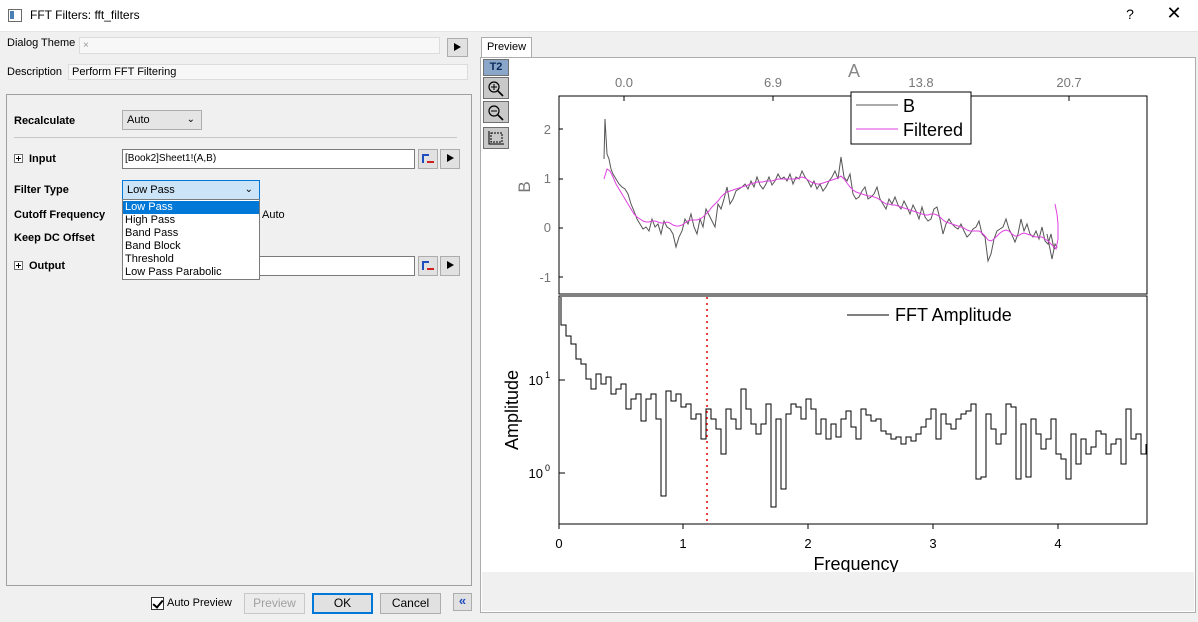 The width and height of the screenshot is (1198, 622). What do you see at coordinates (773, 82) in the screenshot?
I see `top-tick-label: 6.9` at bounding box center [773, 82].